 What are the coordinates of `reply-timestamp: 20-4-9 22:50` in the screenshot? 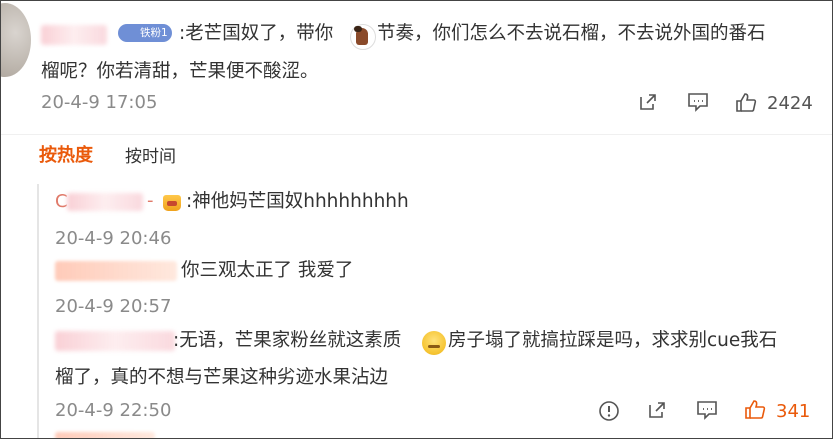 It's located at (113, 410).